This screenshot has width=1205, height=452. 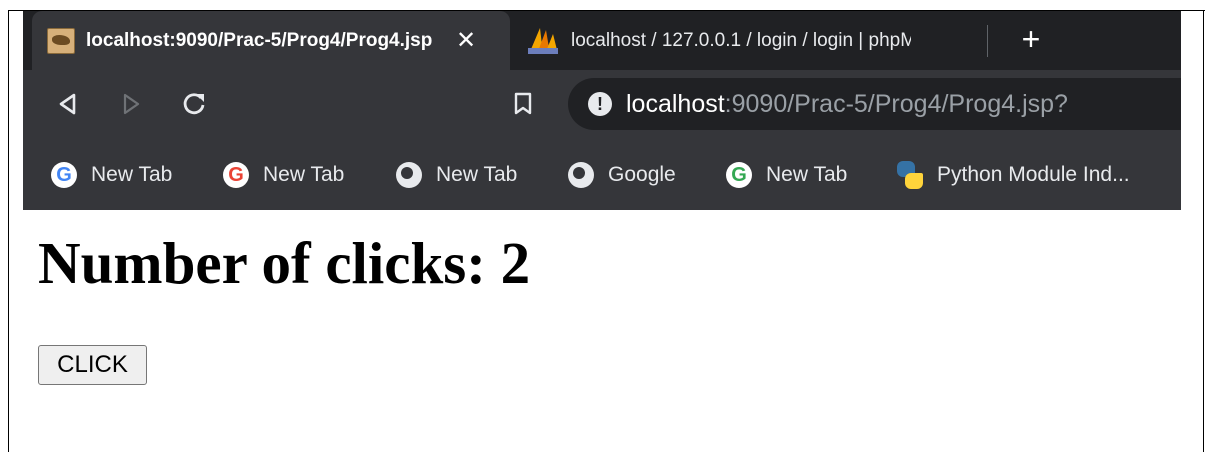 What do you see at coordinates (910, 175) in the screenshot?
I see `python-icon` at bounding box center [910, 175].